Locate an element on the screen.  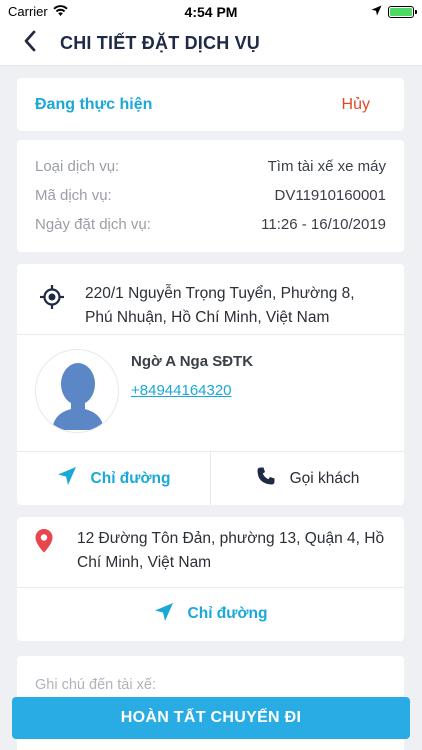
service-type-label: Loại dịch vụ: is located at coordinates (77, 166).